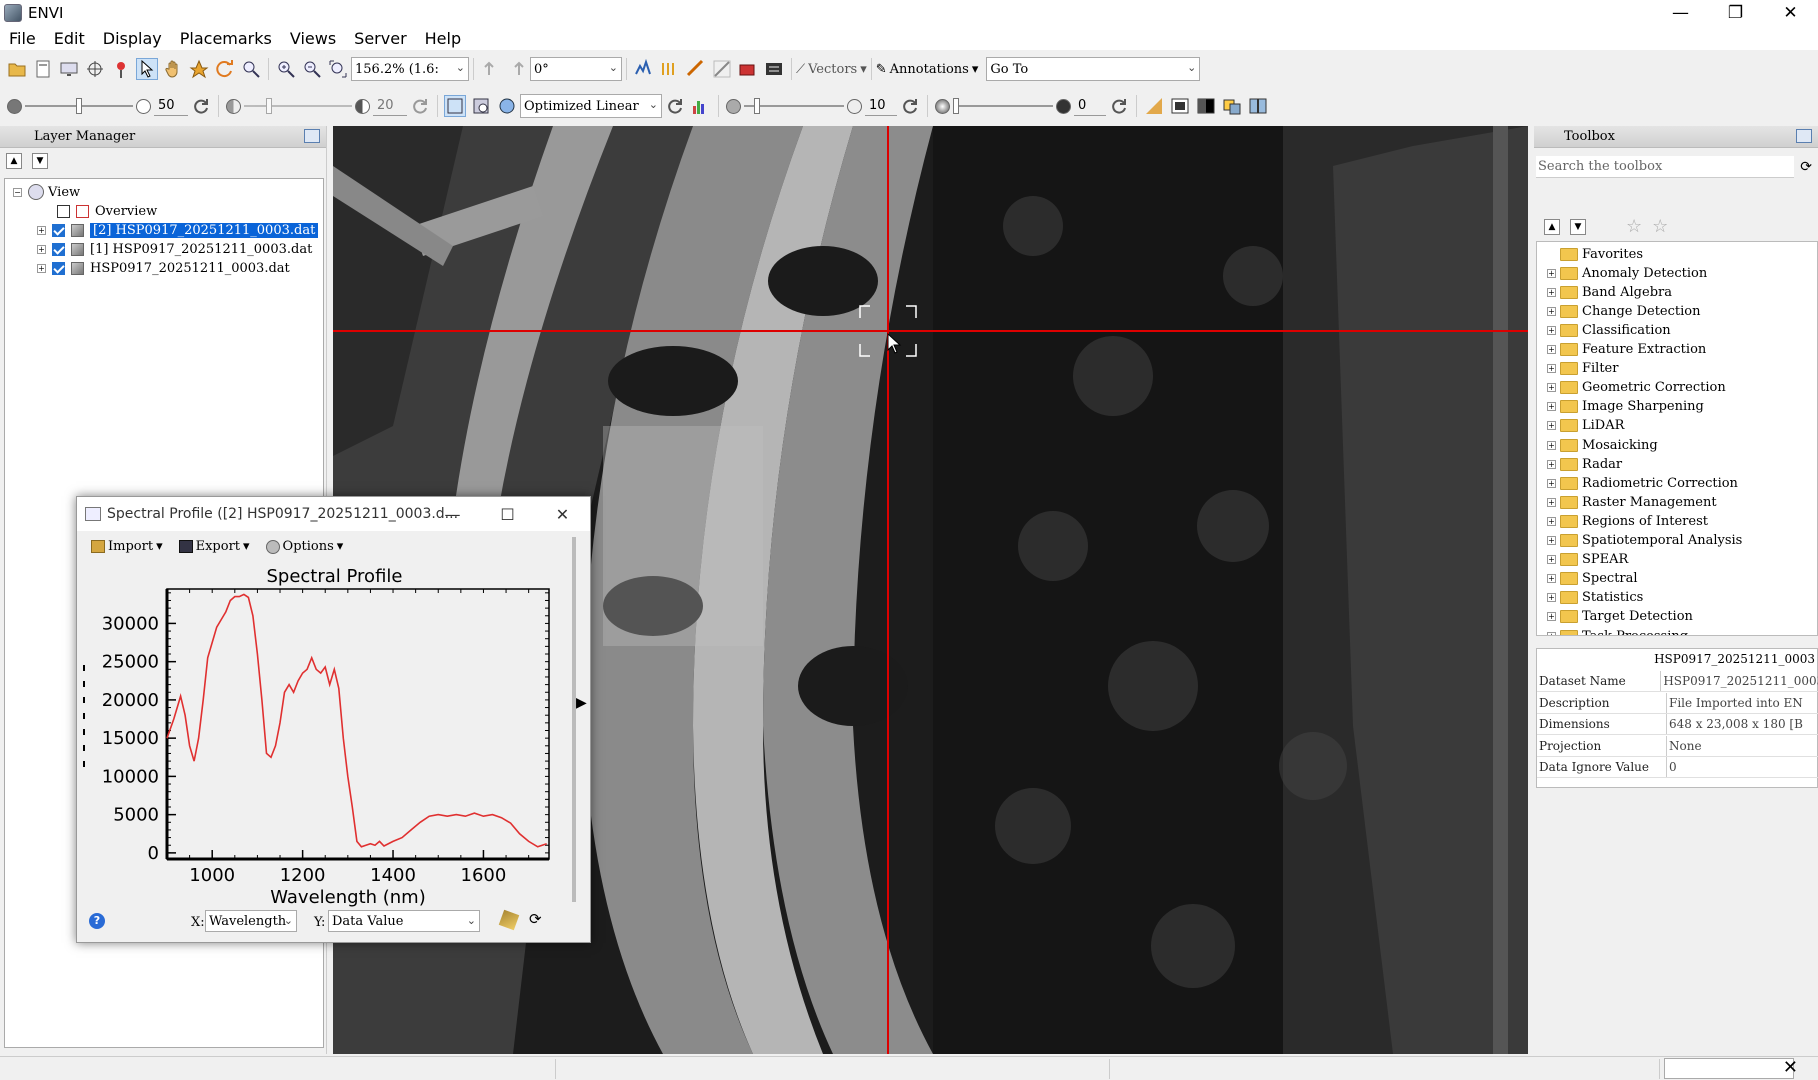 The height and width of the screenshot is (1080, 1818). Describe the element at coordinates (701, 106) in the screenshot. I see `histogram-icon` at that location.